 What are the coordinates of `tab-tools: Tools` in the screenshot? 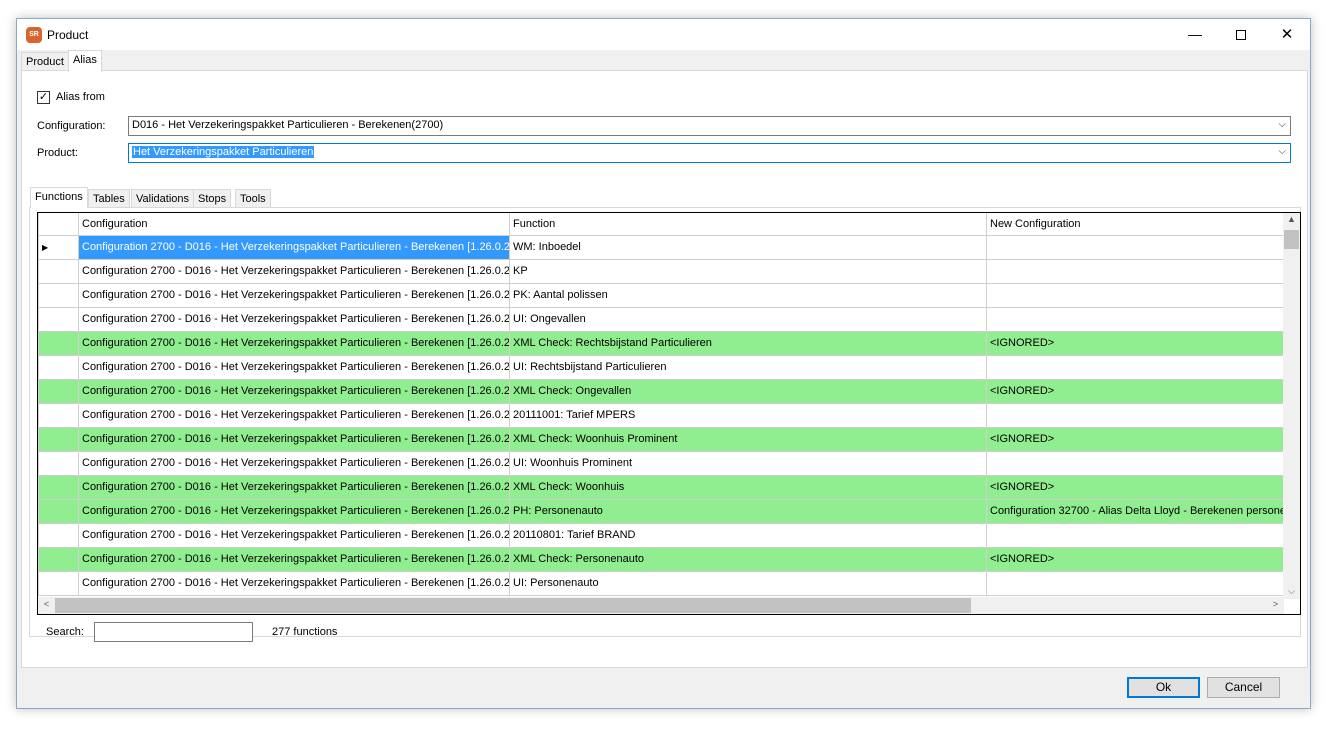 It's located at (253, 198).